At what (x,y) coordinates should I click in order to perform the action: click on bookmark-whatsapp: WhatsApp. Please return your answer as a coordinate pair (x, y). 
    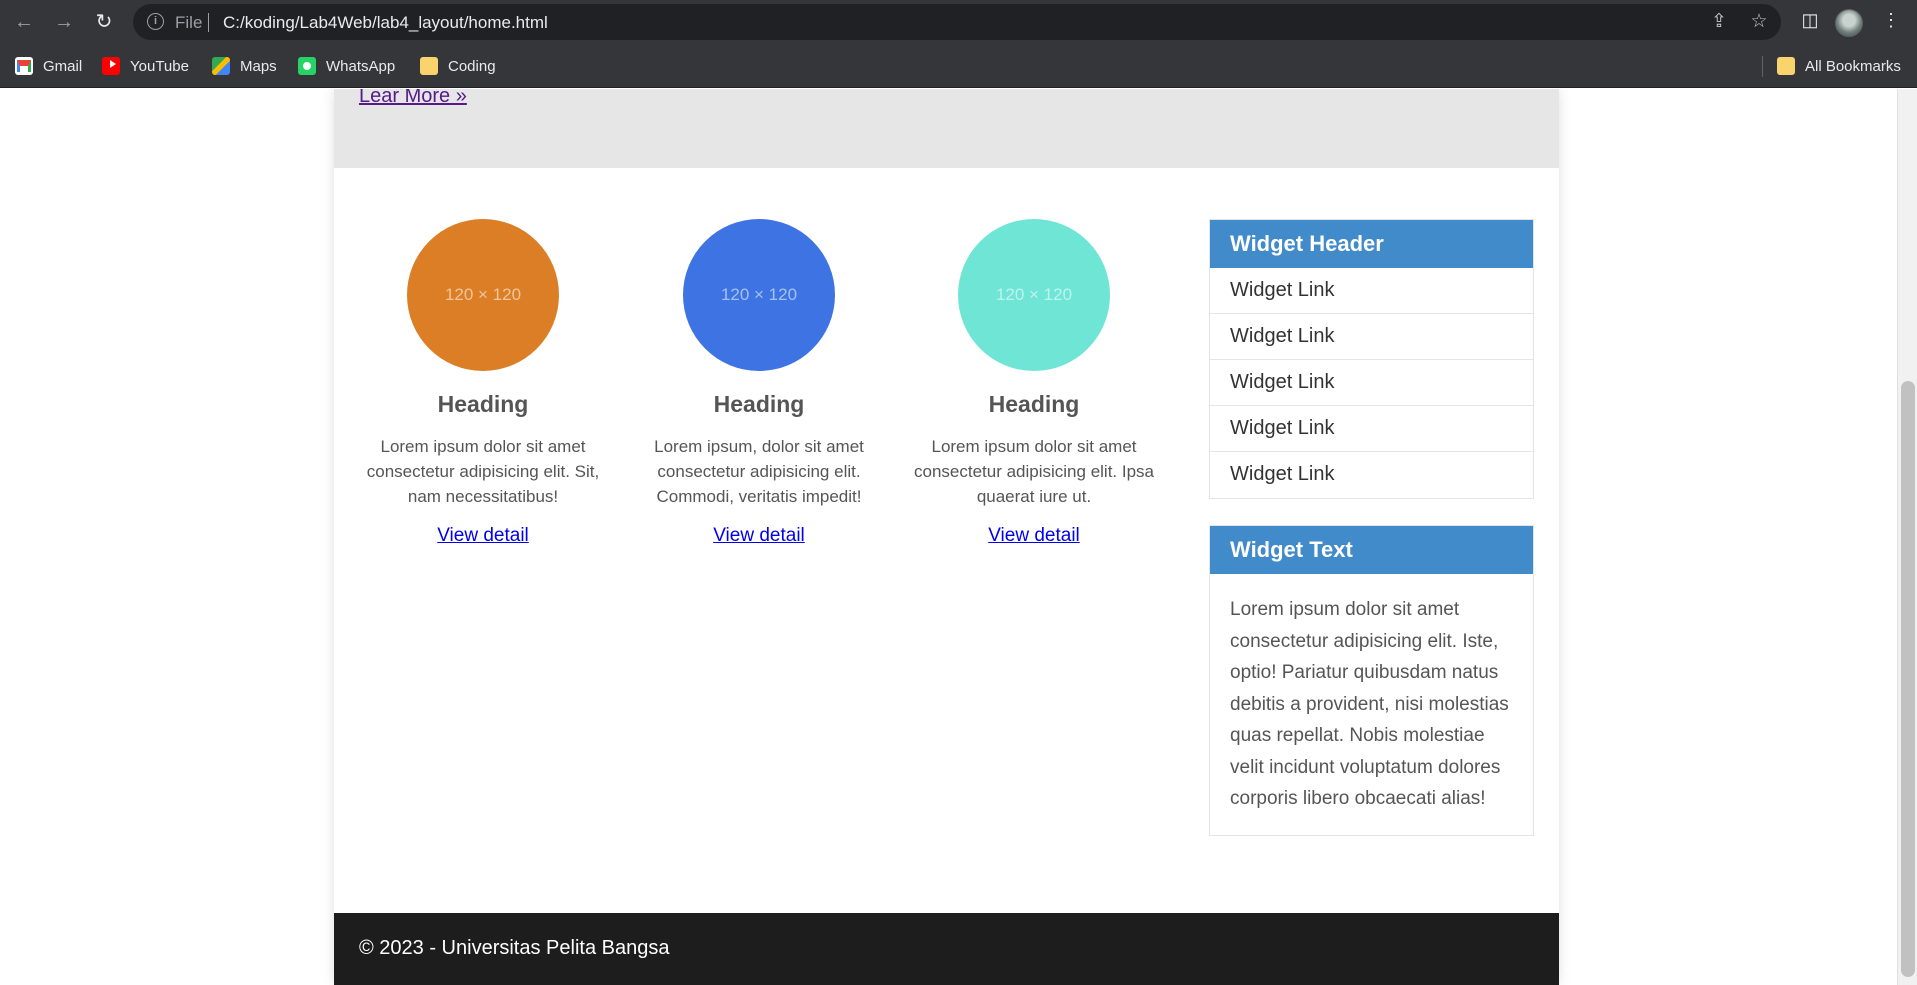
    Looking at the image, I should click on (346, 66).